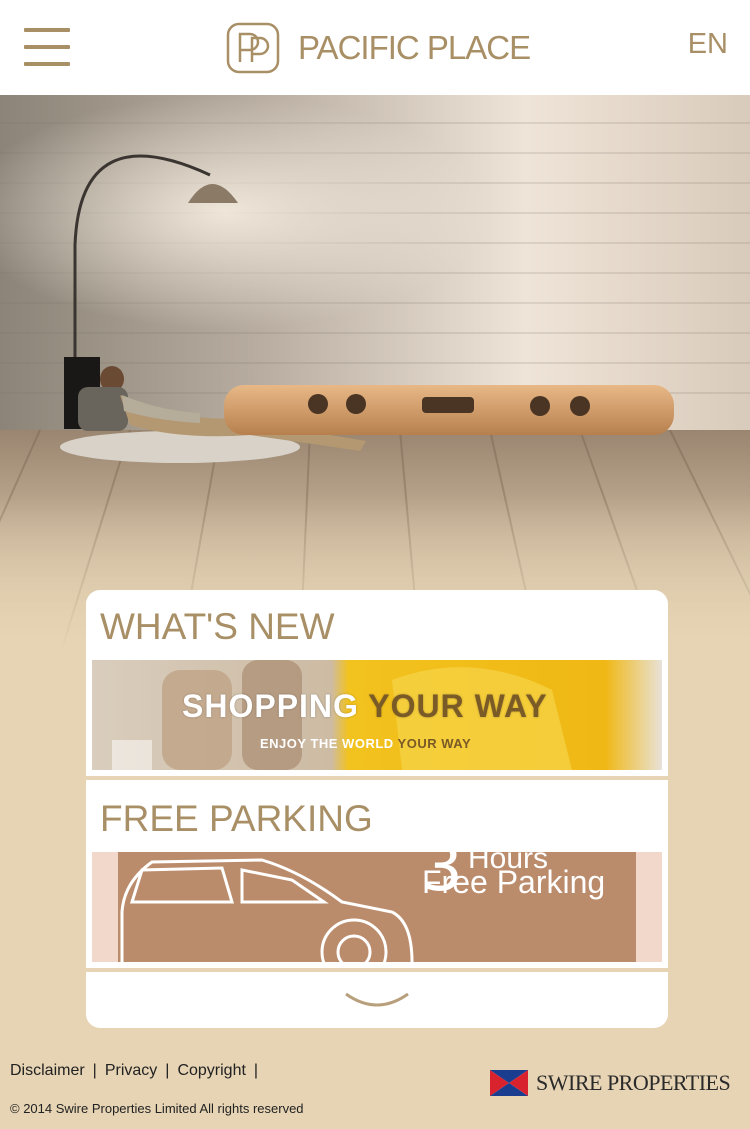 This screenshot has height=1129, width=750. Describe the element at coordinates (236, 819) in the screenshot. I see `section-title-free-parking: FREE PARKING` at that location.